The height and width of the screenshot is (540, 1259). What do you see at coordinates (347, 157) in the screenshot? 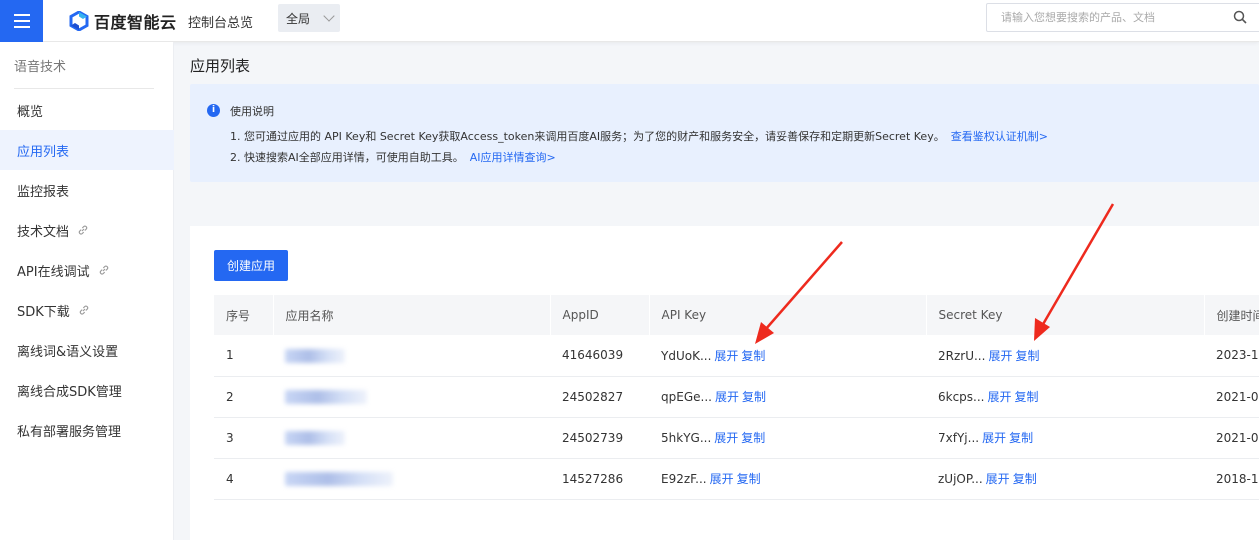
I see `notice-line-2-text: 2. 快速搜索AI全部应用详情，可使用自助工具。` at bounding box center [347, 157].